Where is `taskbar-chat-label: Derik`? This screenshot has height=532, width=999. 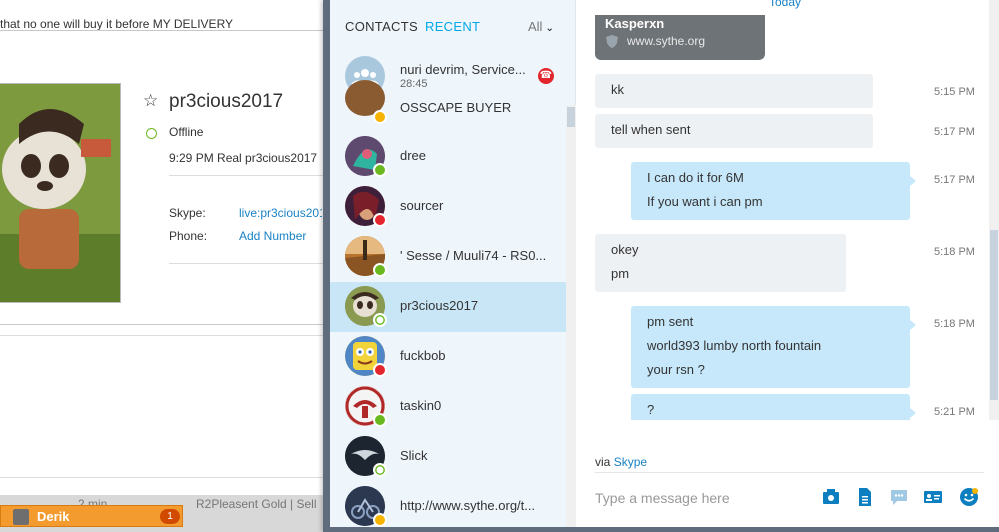
taskbar-chat-label: Derik is located at coordinates (53, 516).